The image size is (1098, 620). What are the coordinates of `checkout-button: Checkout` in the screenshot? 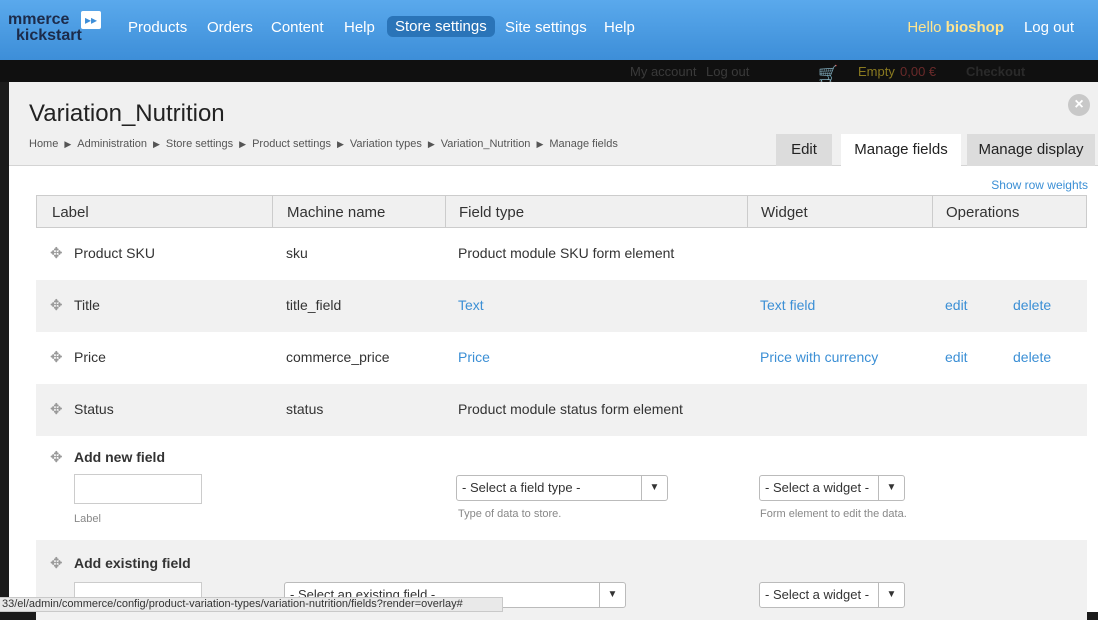 It's located at (996, 71).